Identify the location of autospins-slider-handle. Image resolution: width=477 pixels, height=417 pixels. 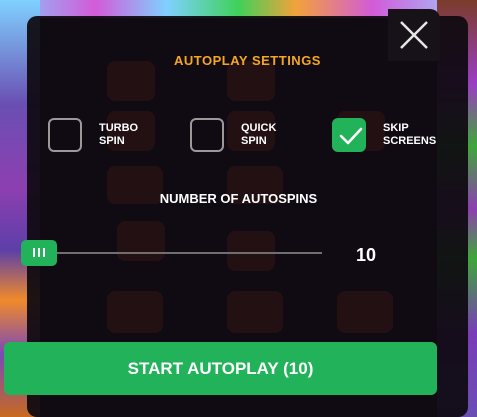
(39, 253).